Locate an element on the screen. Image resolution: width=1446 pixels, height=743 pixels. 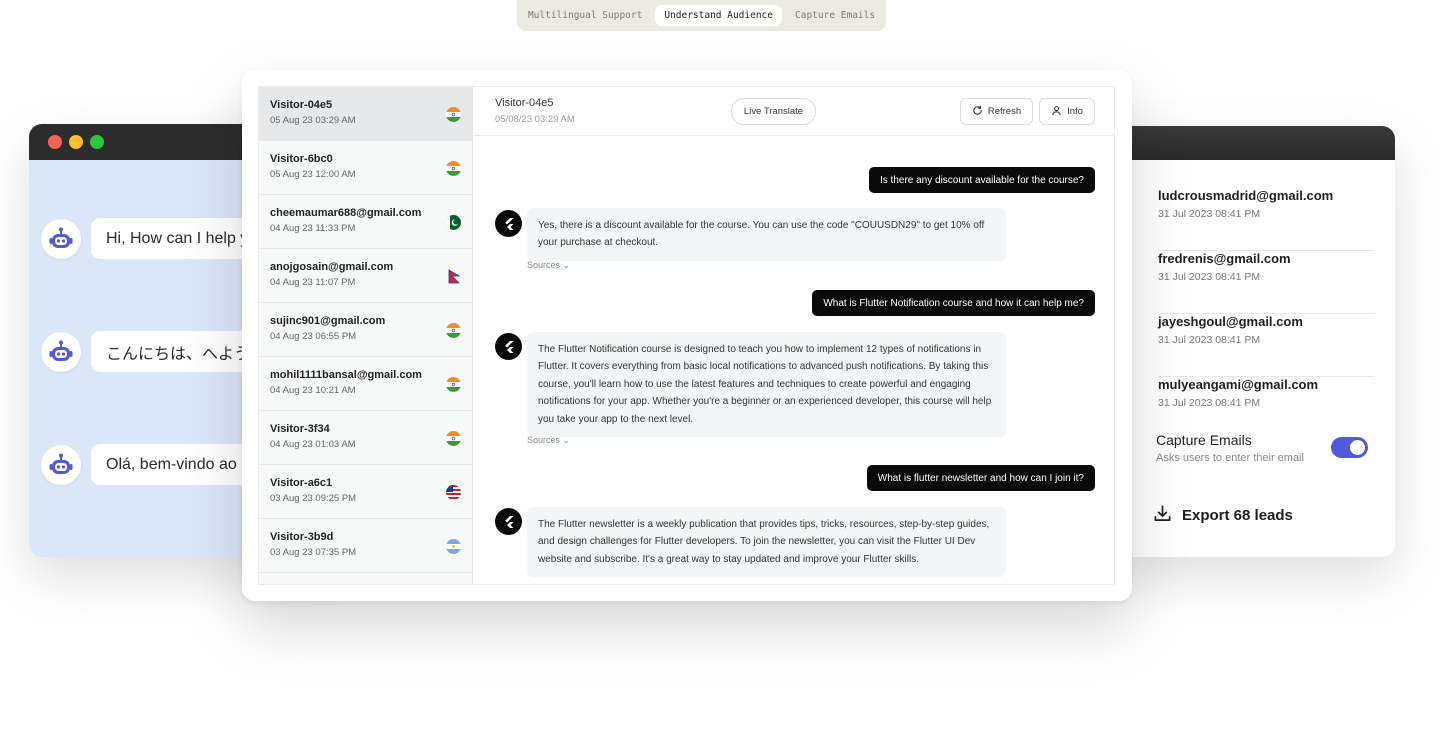
export-leads-button: Export 68 leads is located at coordinates (1223, 515).